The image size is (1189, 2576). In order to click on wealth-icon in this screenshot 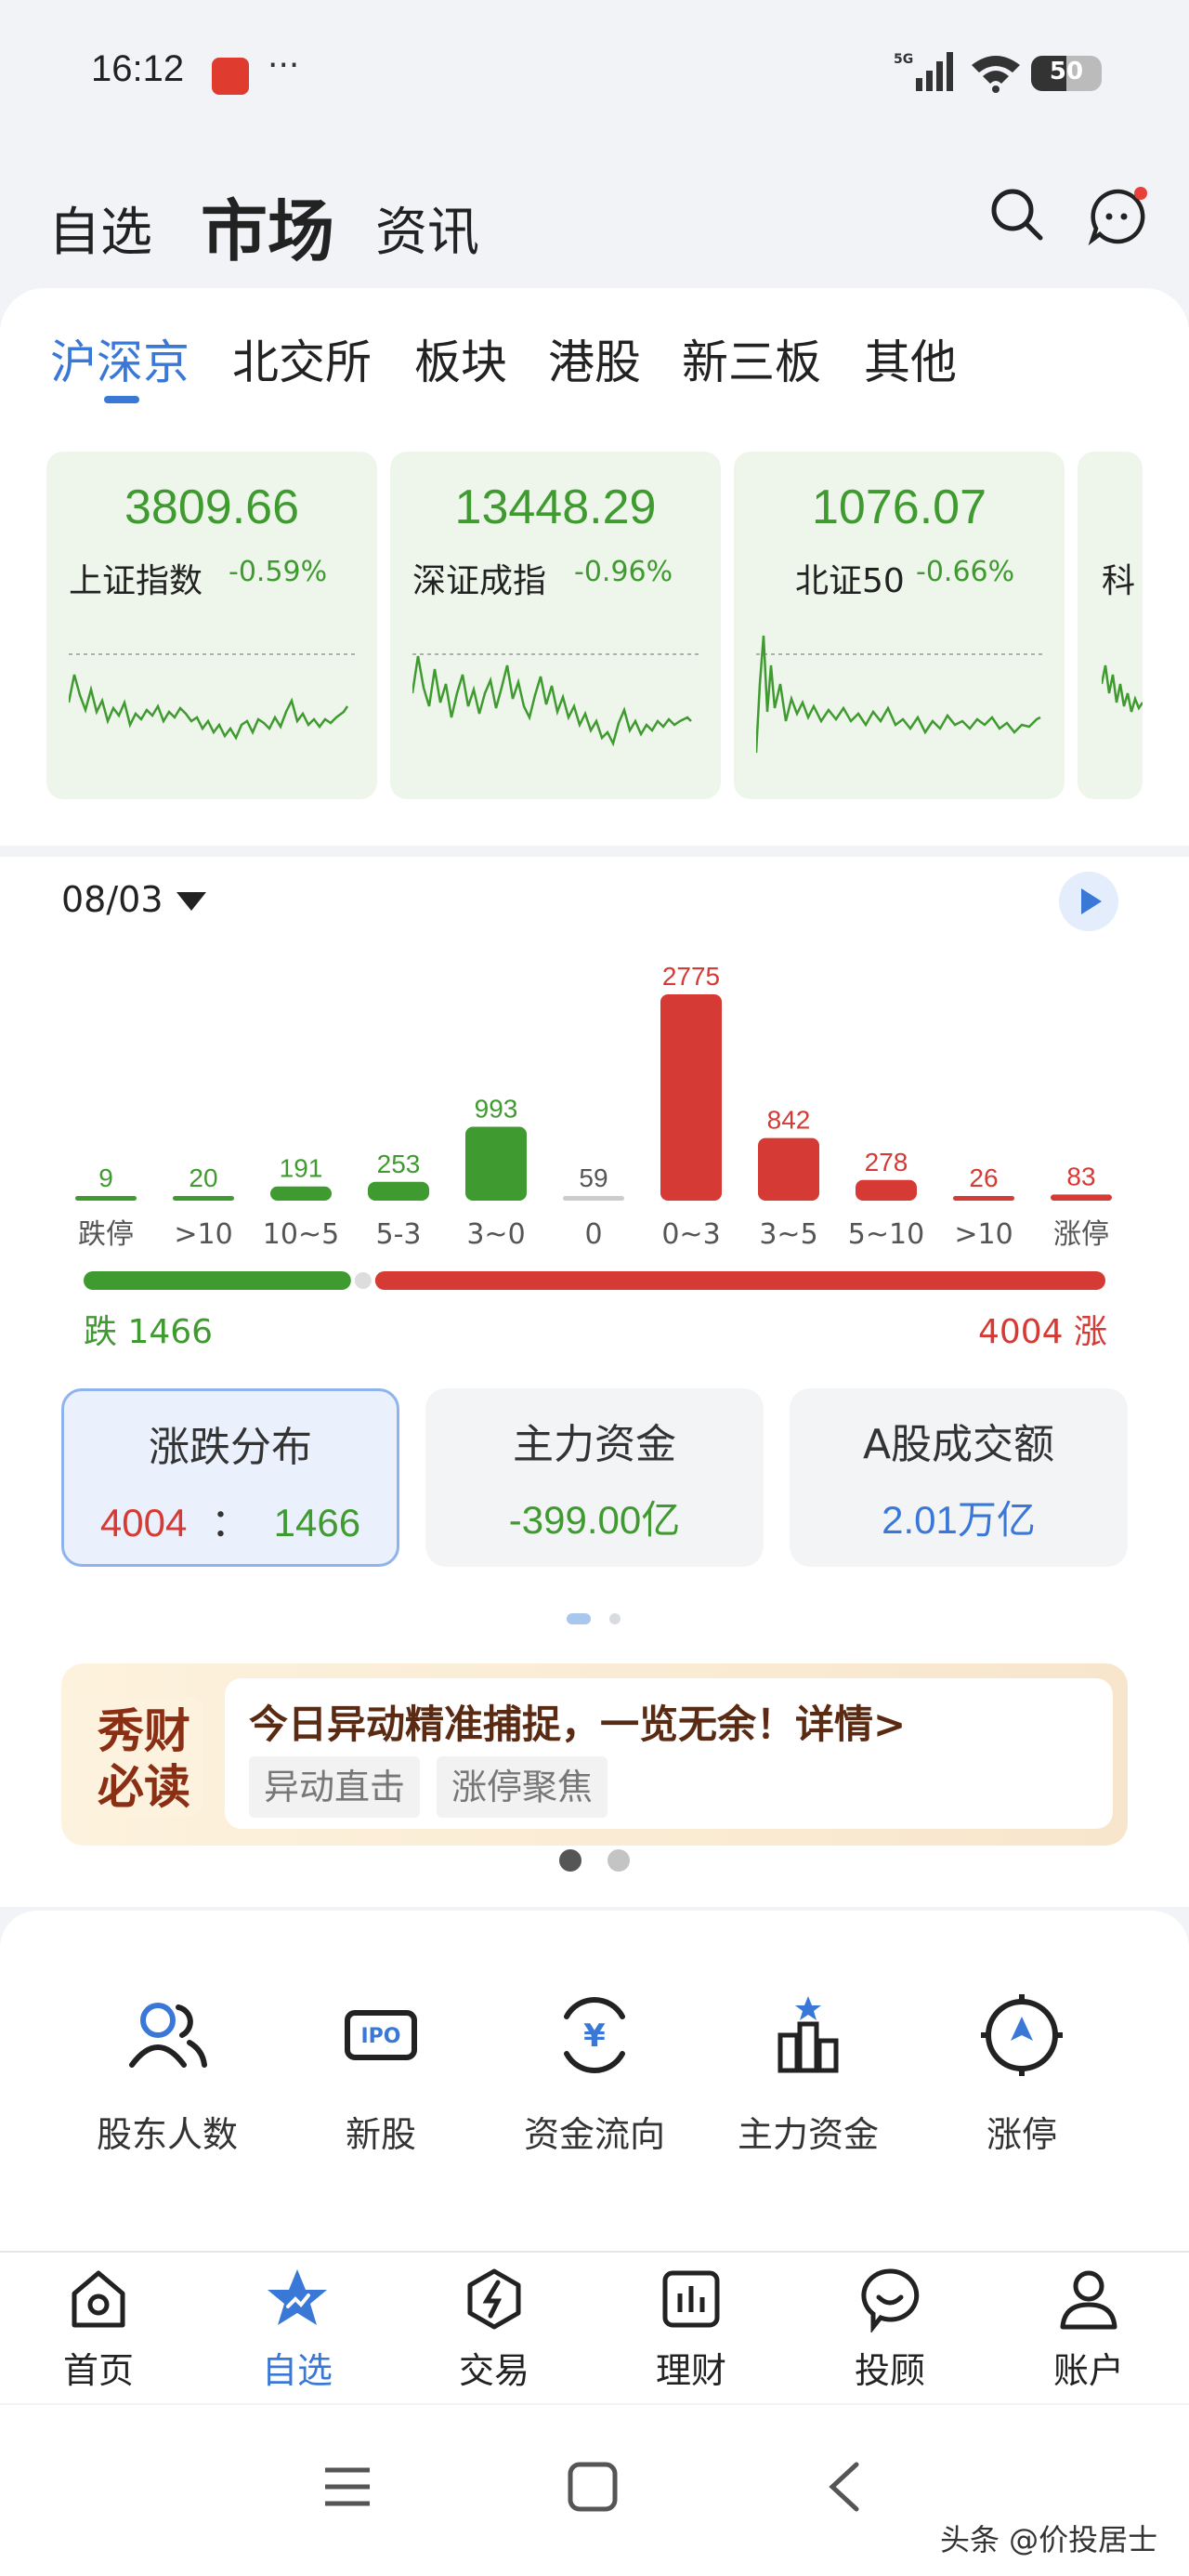, I will do `click(691, 2299)`.